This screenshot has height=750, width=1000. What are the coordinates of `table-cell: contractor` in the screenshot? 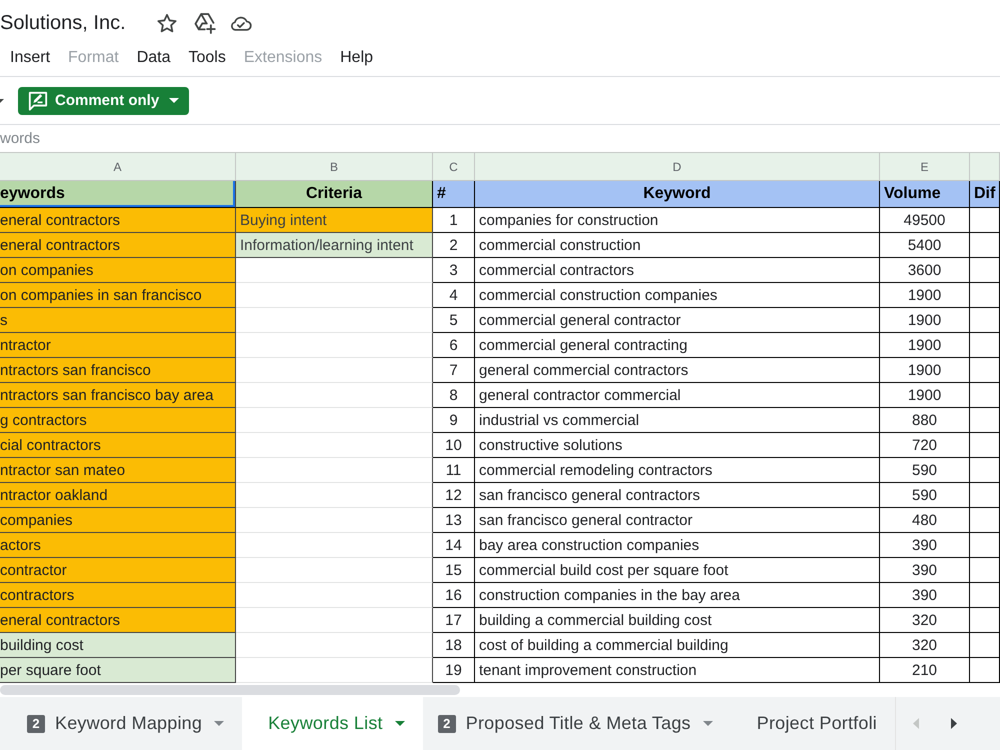 It's located at (118, 570).